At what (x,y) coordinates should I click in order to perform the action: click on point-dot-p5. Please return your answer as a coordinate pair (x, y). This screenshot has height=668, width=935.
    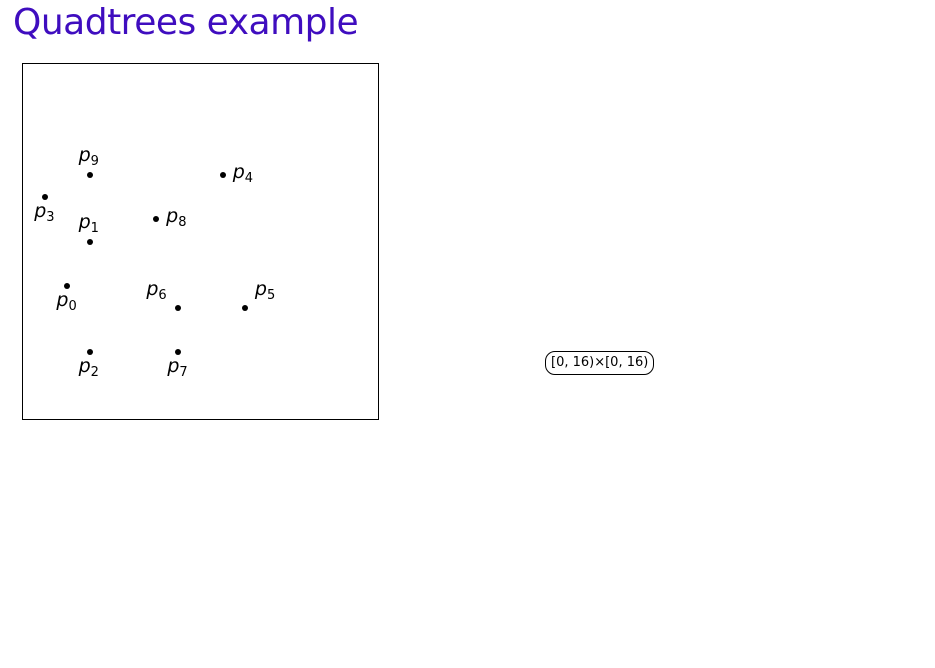
    Looking at the image, I should click on (244, 308).